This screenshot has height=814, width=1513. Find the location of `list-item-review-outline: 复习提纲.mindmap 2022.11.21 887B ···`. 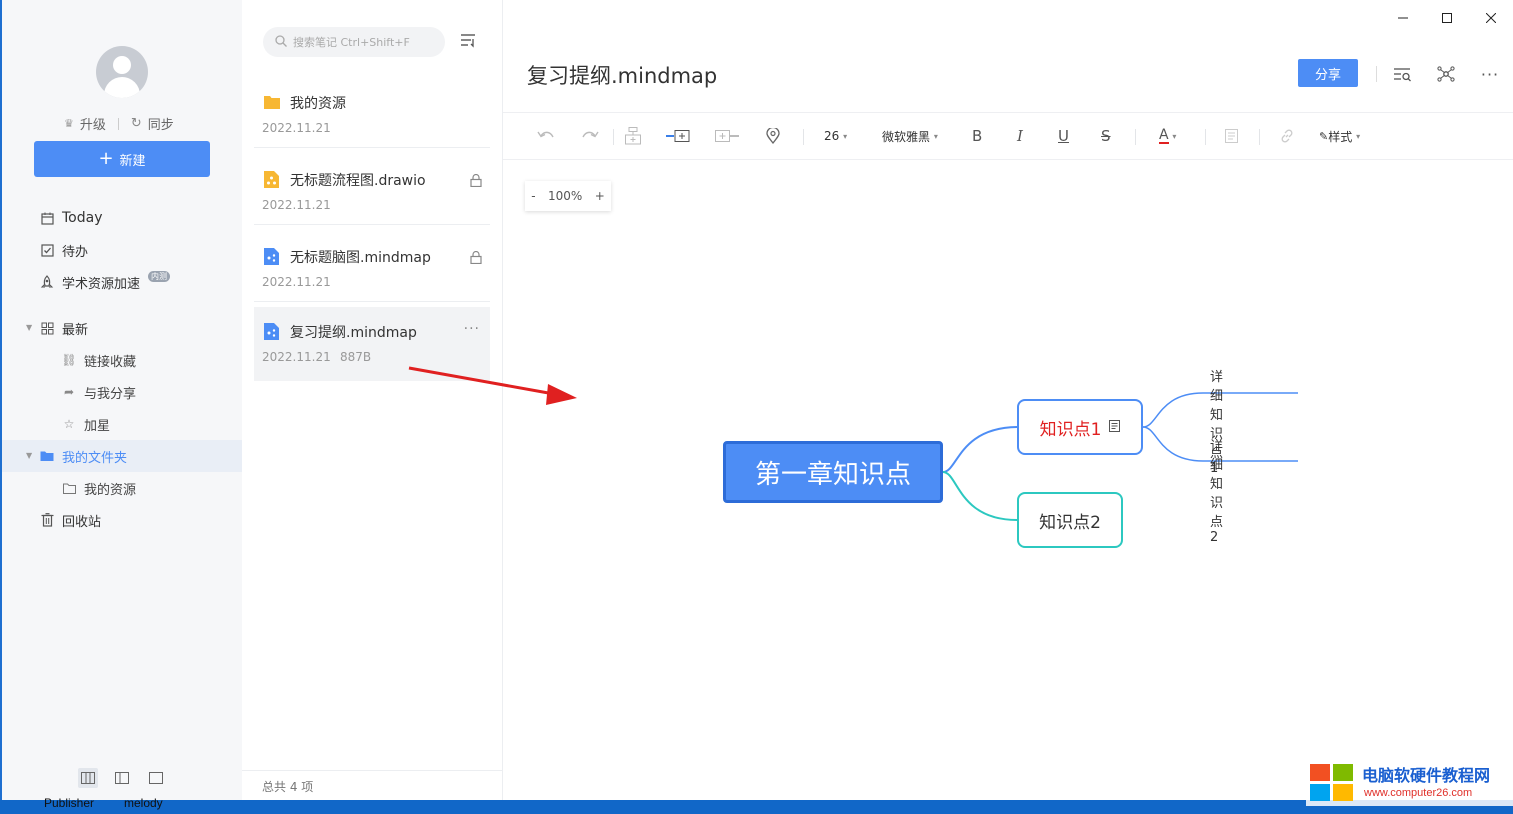

list-item-review-outline: 复习提纲.mindmap 2022.11.21 887B ··· is located at coordinates (372, 344).